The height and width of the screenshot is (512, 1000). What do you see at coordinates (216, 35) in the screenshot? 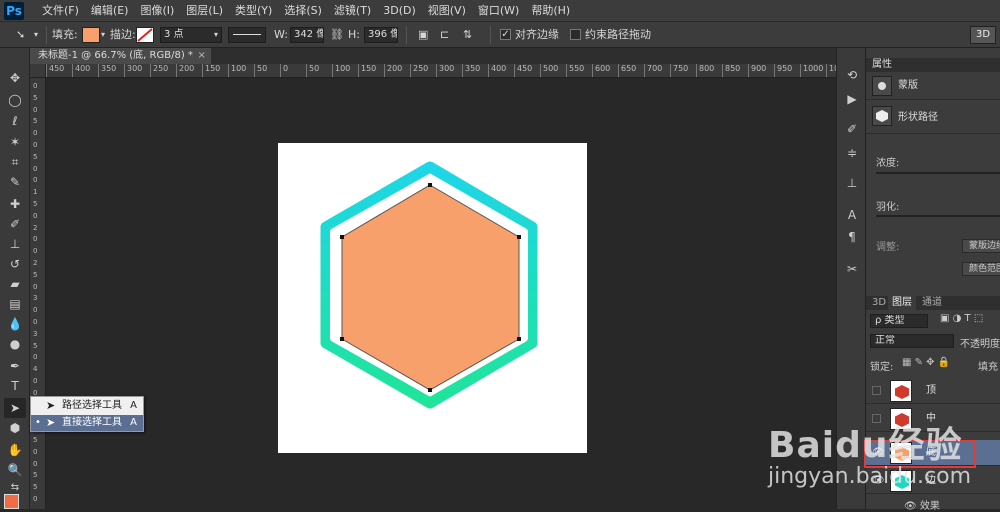
I see `stroke-width-chevron-down-icon: ▾` at bounding box center [216, 35].